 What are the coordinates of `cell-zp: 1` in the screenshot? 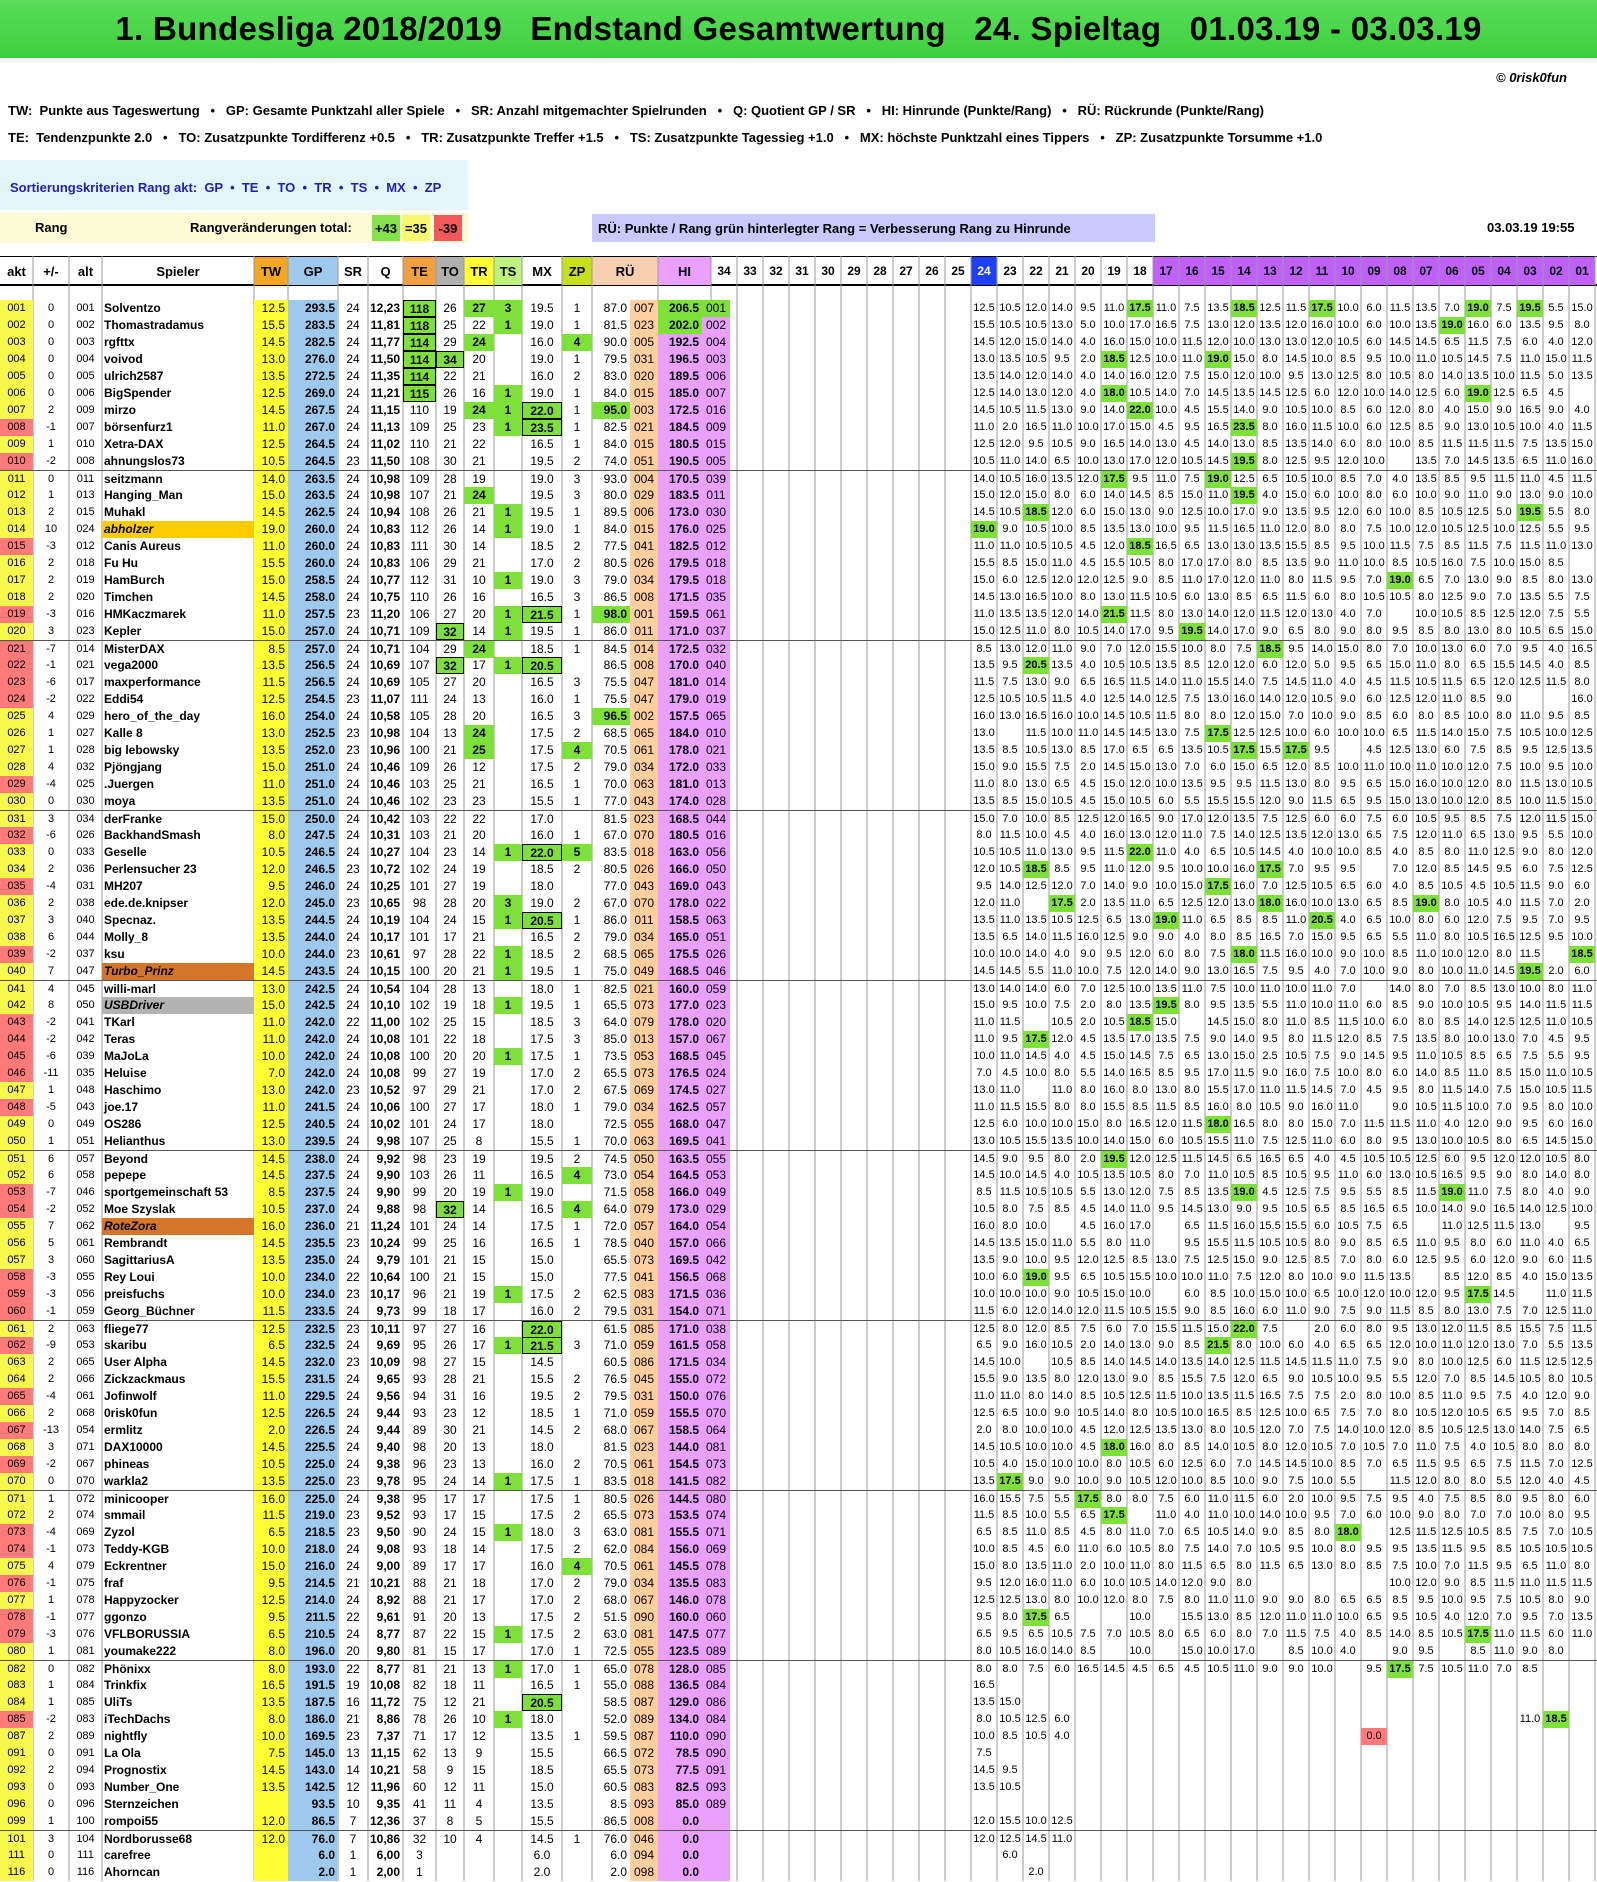 It's located at (577, 1413).